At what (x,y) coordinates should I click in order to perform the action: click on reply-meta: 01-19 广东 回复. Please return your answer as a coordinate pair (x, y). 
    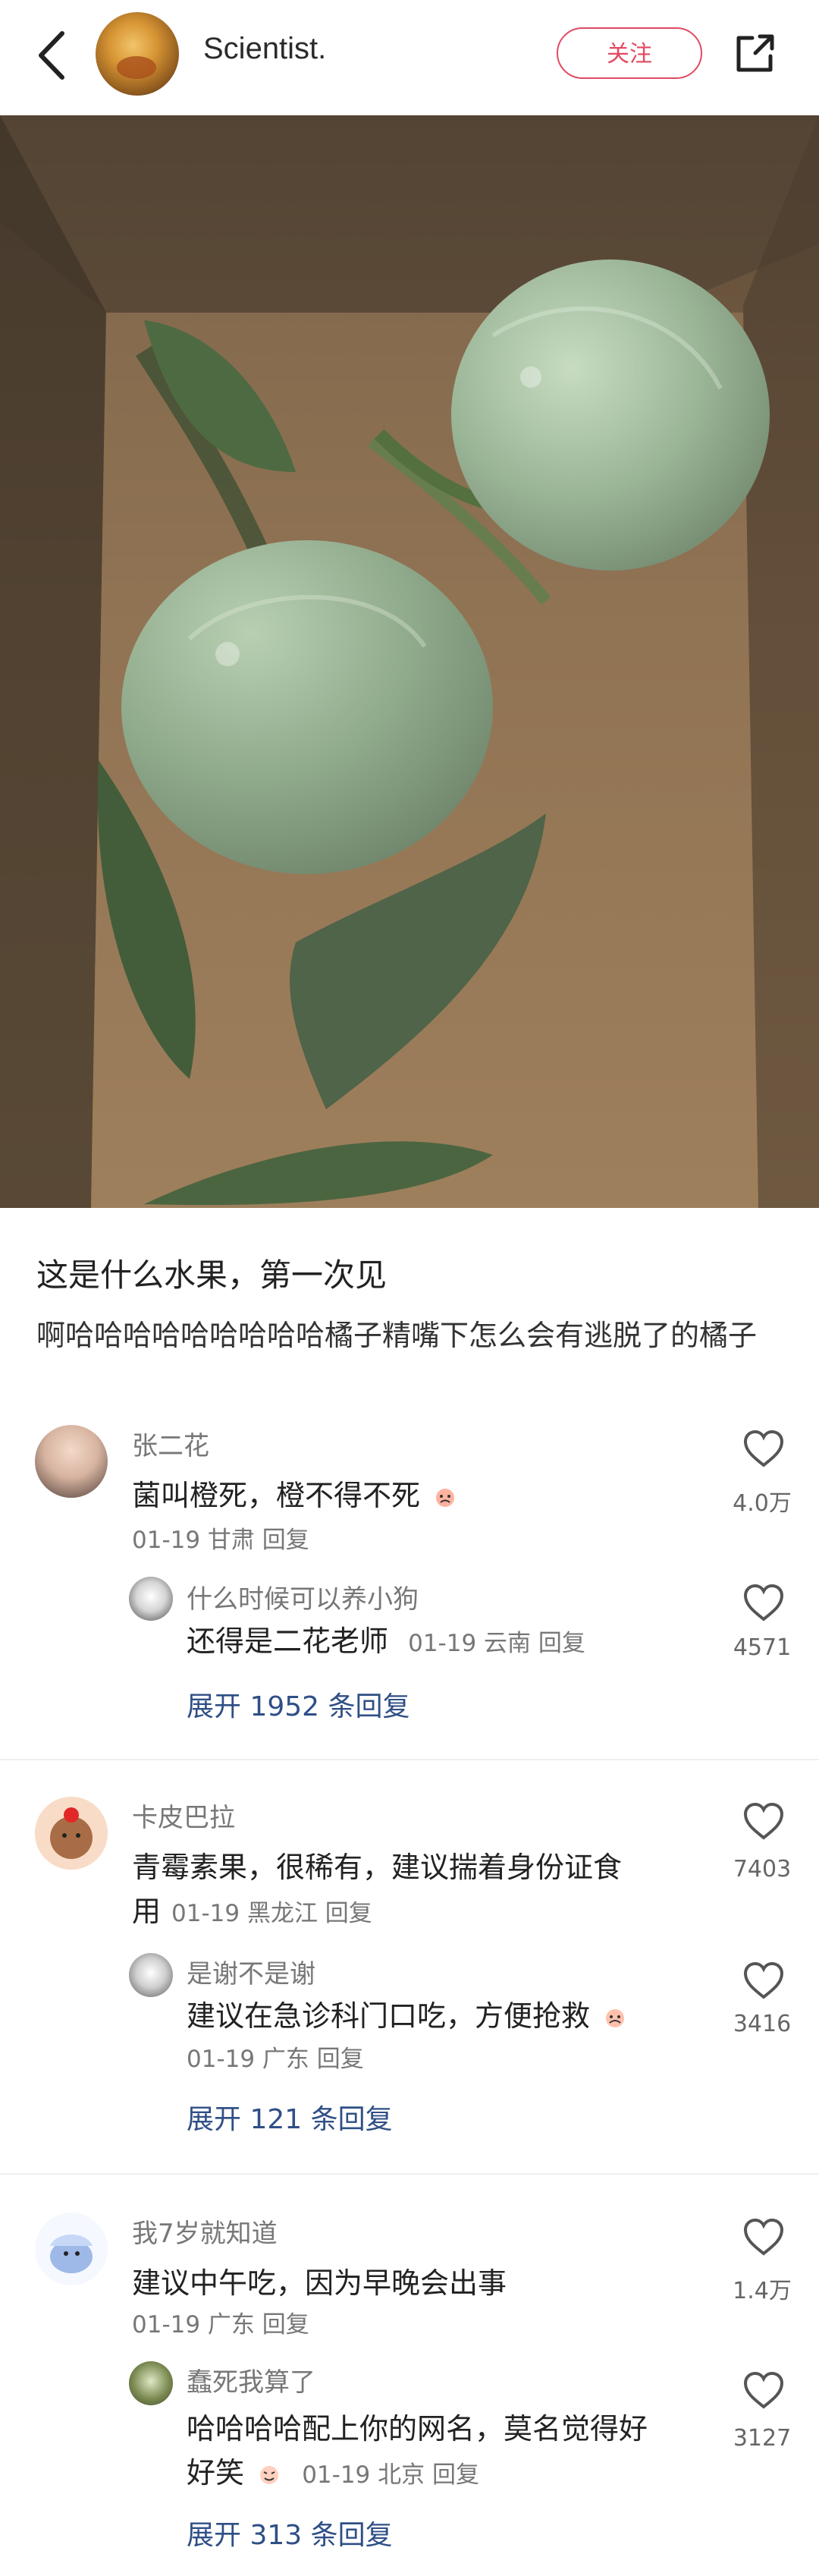
    Looking at the image, I should click on (275, 2057).